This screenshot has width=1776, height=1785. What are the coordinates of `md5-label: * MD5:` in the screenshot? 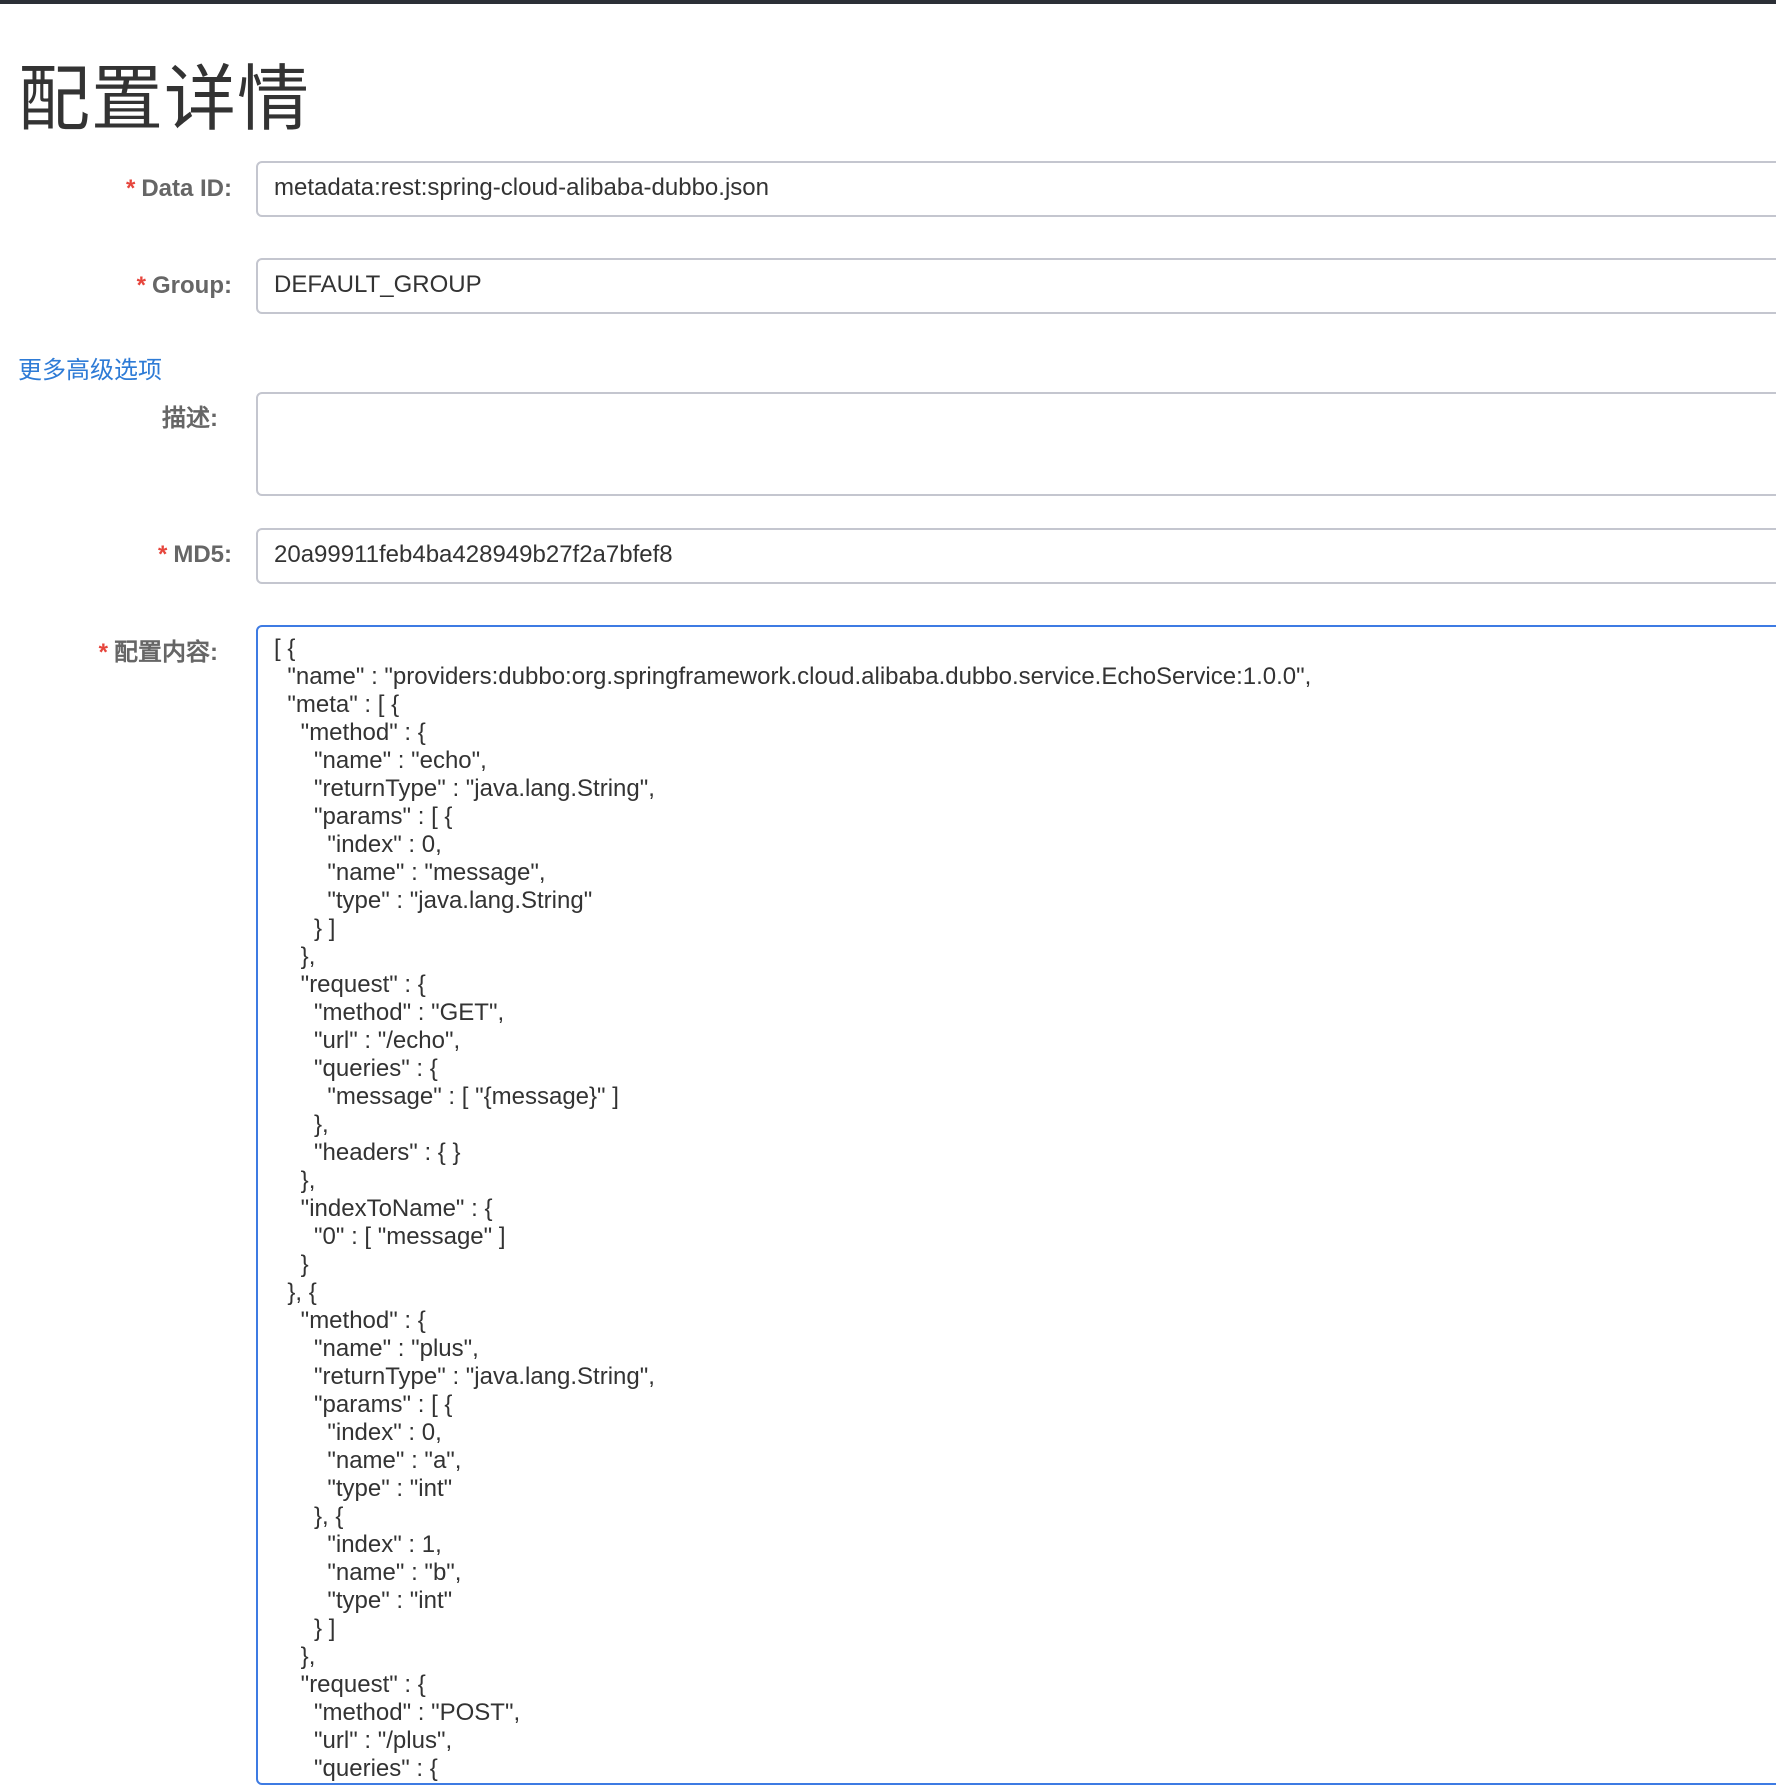 It's located at (195, 555).